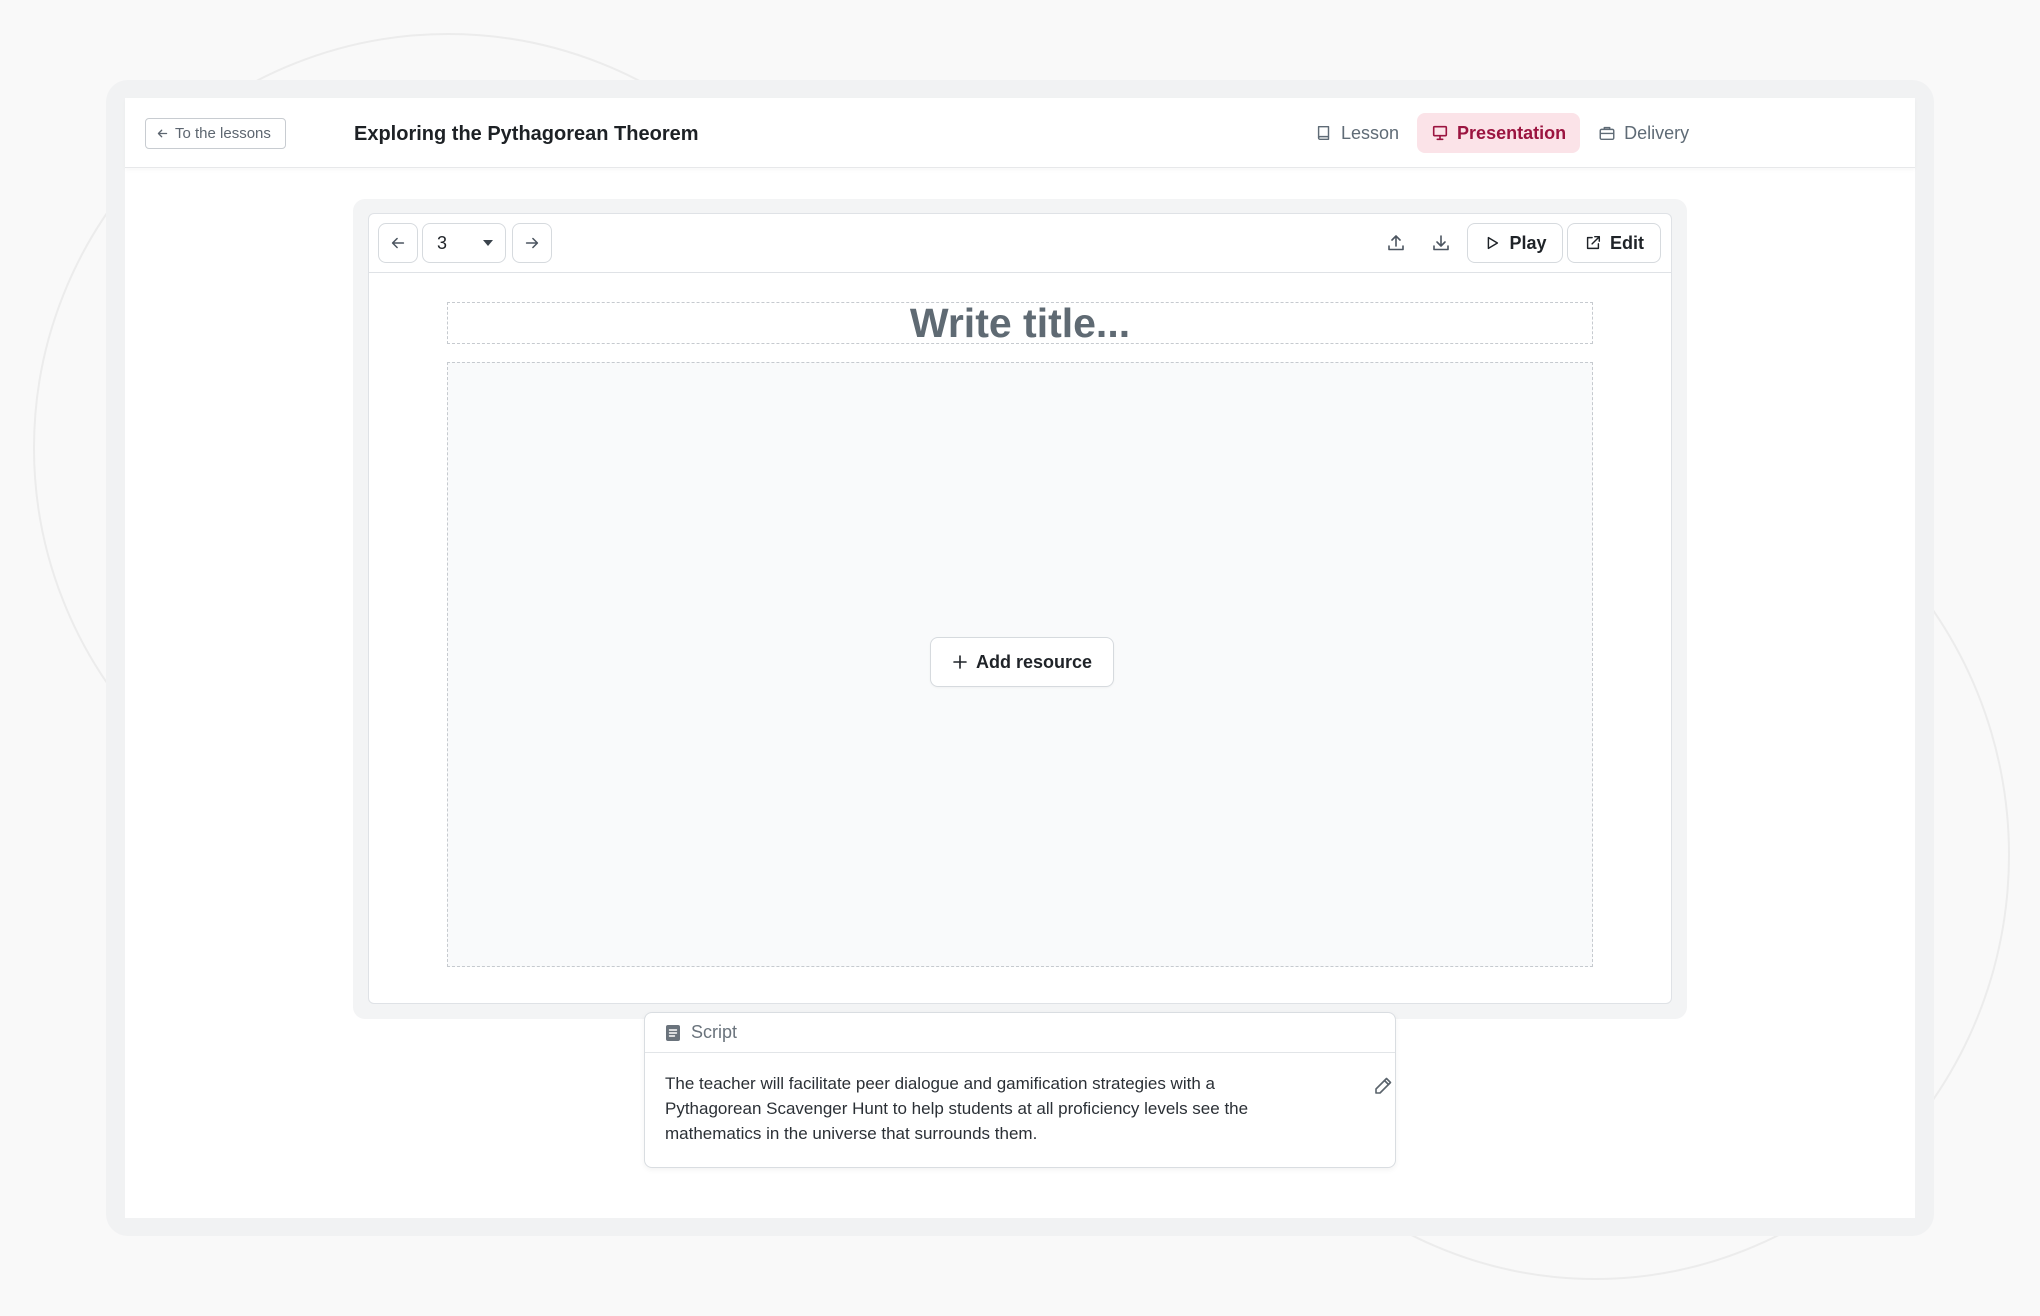 This screenshot has width=2040, height=1316. Describe the element at coordinates (673, 1032) in the screenshot. I see `document-icon` at that location.